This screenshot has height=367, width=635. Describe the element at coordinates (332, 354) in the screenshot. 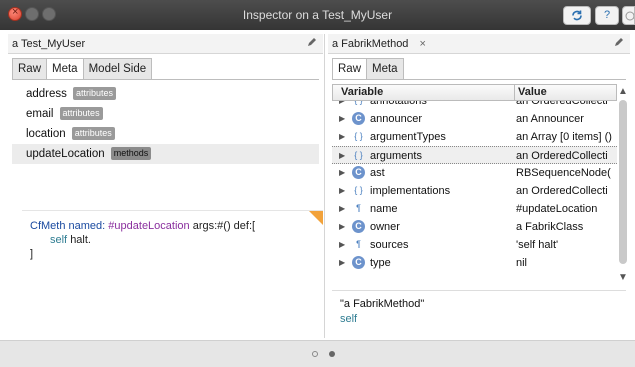

I see `page-indicator-dot-active` at that location.